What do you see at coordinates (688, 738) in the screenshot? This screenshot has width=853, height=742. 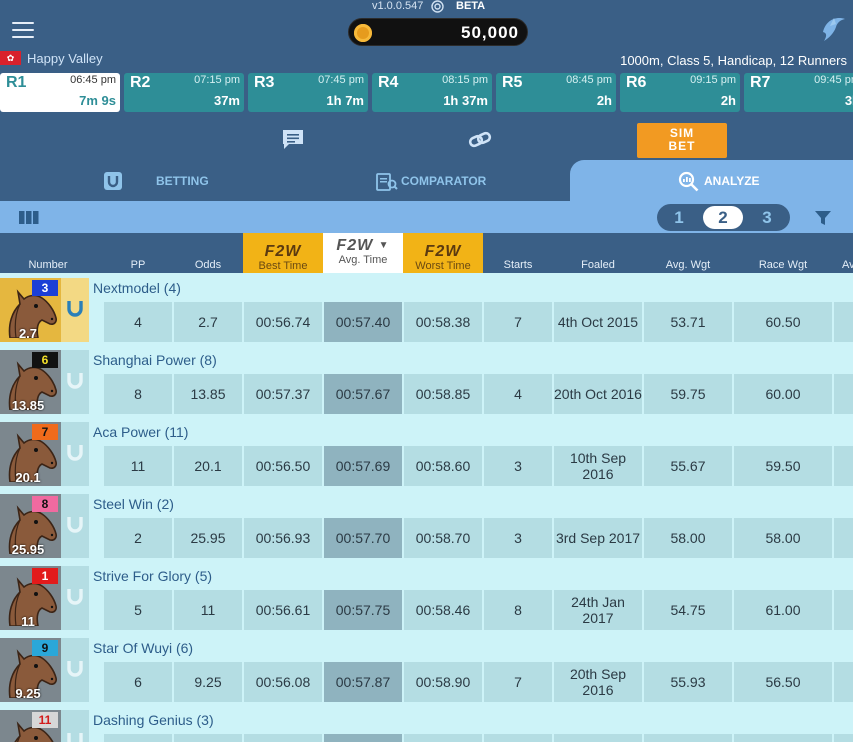 I see `cell-avg-wgt` at bounding box center [688, 738].